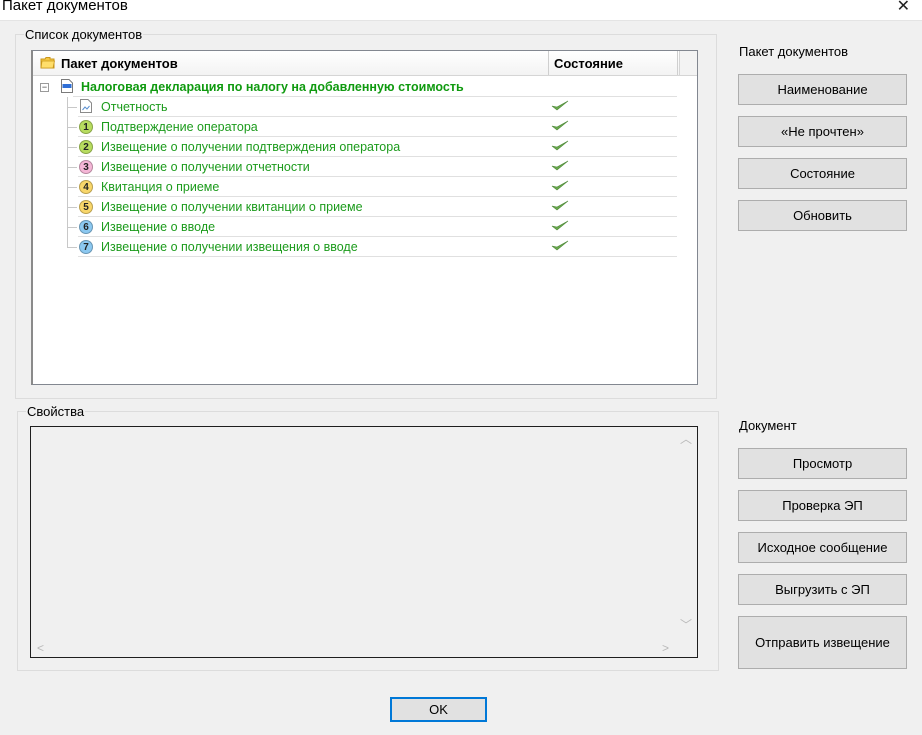 Image resolution: width=922 pixels, height=735 pixels. What do you see at coordinates (903, 8) in the screenshot?
I see `close-icon: ✕` at bounding box center [903, 8].